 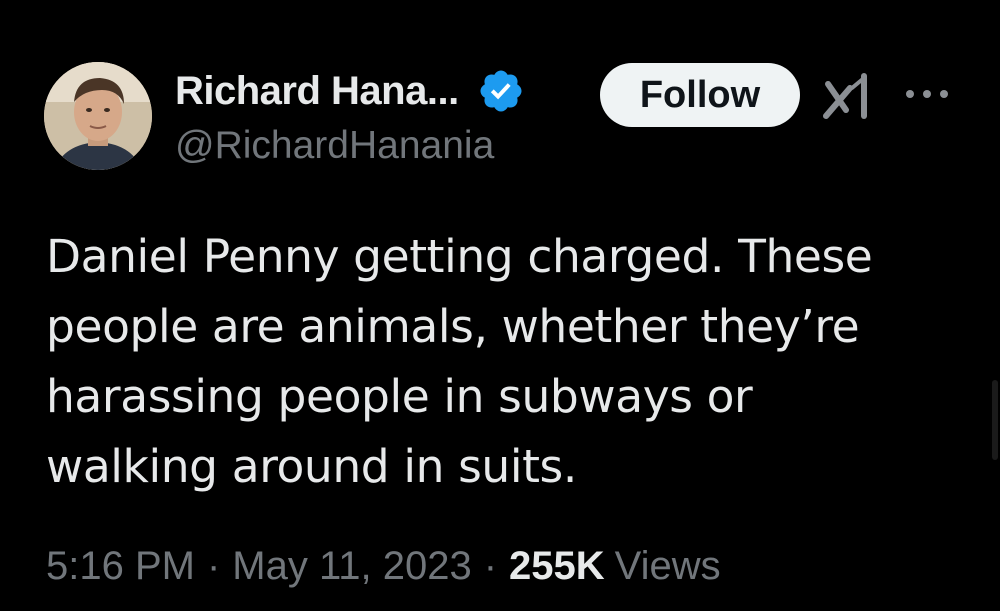 What do you see at coordinates (351, 566) in the screenshot?
I see `tweet-date: May 11, 2023` at bounding box center [351, 566].